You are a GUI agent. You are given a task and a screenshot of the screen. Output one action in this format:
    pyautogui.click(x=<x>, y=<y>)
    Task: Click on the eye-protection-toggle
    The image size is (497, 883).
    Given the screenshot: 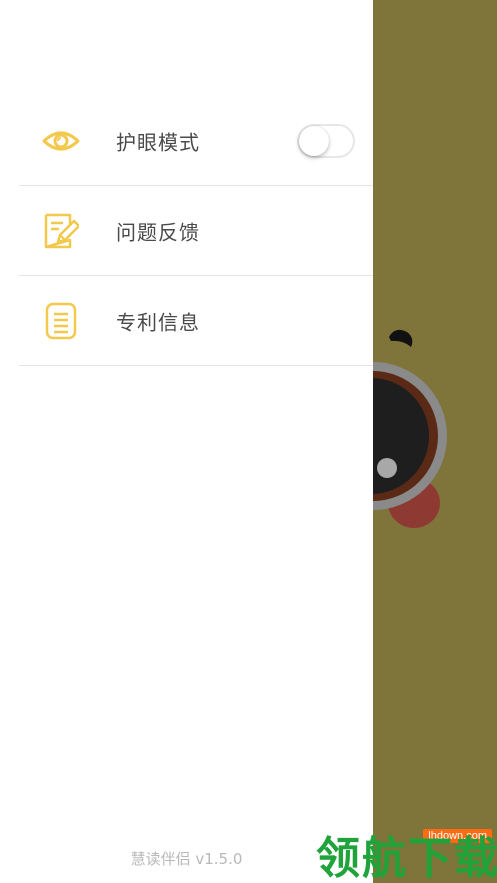 What is the action you would take?
    pyautogui.click(x=326, y=140)
    